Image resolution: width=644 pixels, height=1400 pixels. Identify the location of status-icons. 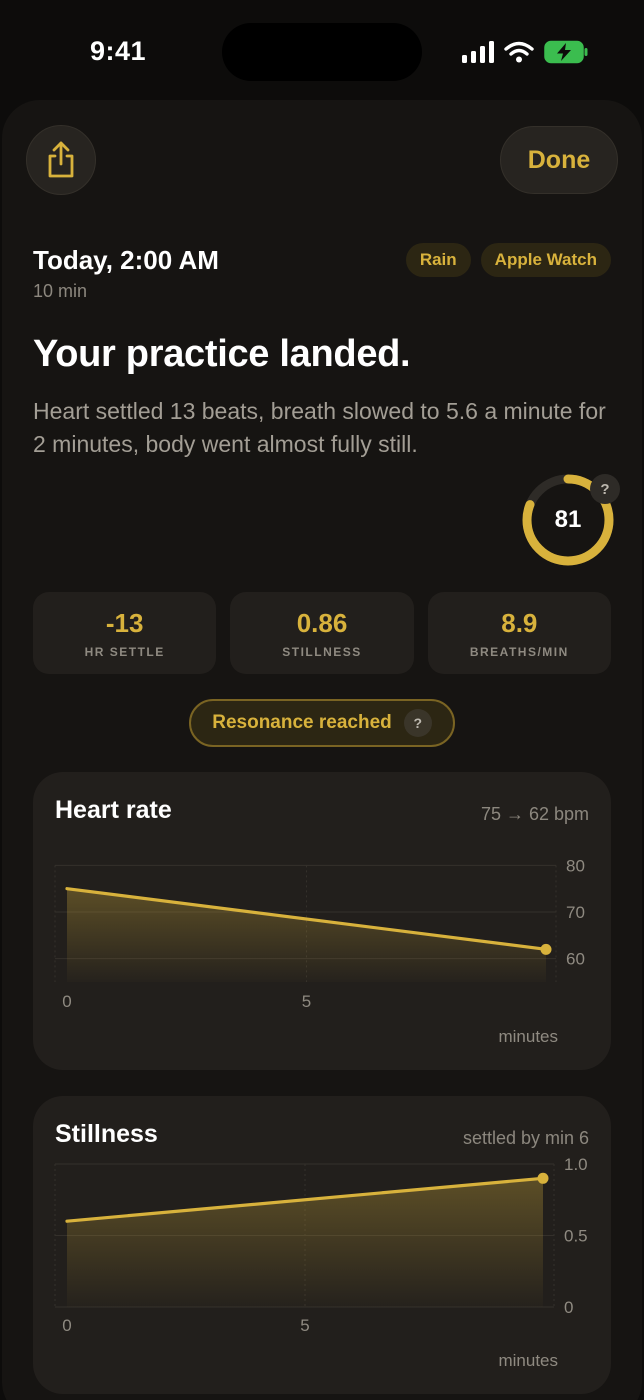
(525, 52).